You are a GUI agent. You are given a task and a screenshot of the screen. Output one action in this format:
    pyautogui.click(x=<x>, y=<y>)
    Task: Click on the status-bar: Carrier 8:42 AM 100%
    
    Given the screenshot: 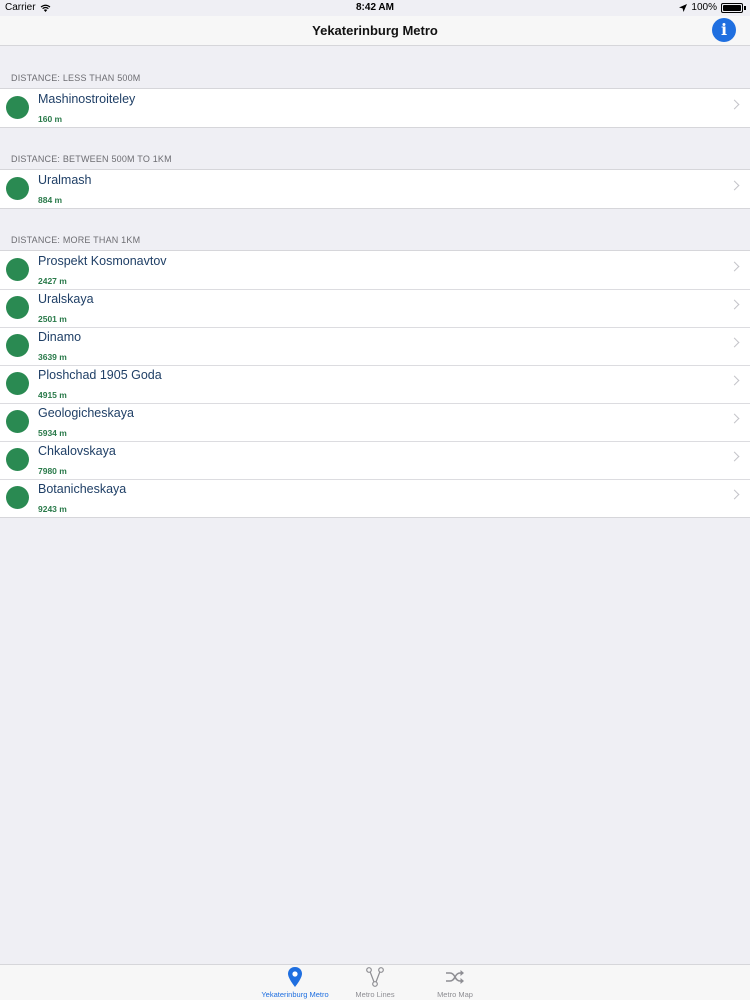 What is the action you would take?
    pyautogui.click(x=375, y=8)
    